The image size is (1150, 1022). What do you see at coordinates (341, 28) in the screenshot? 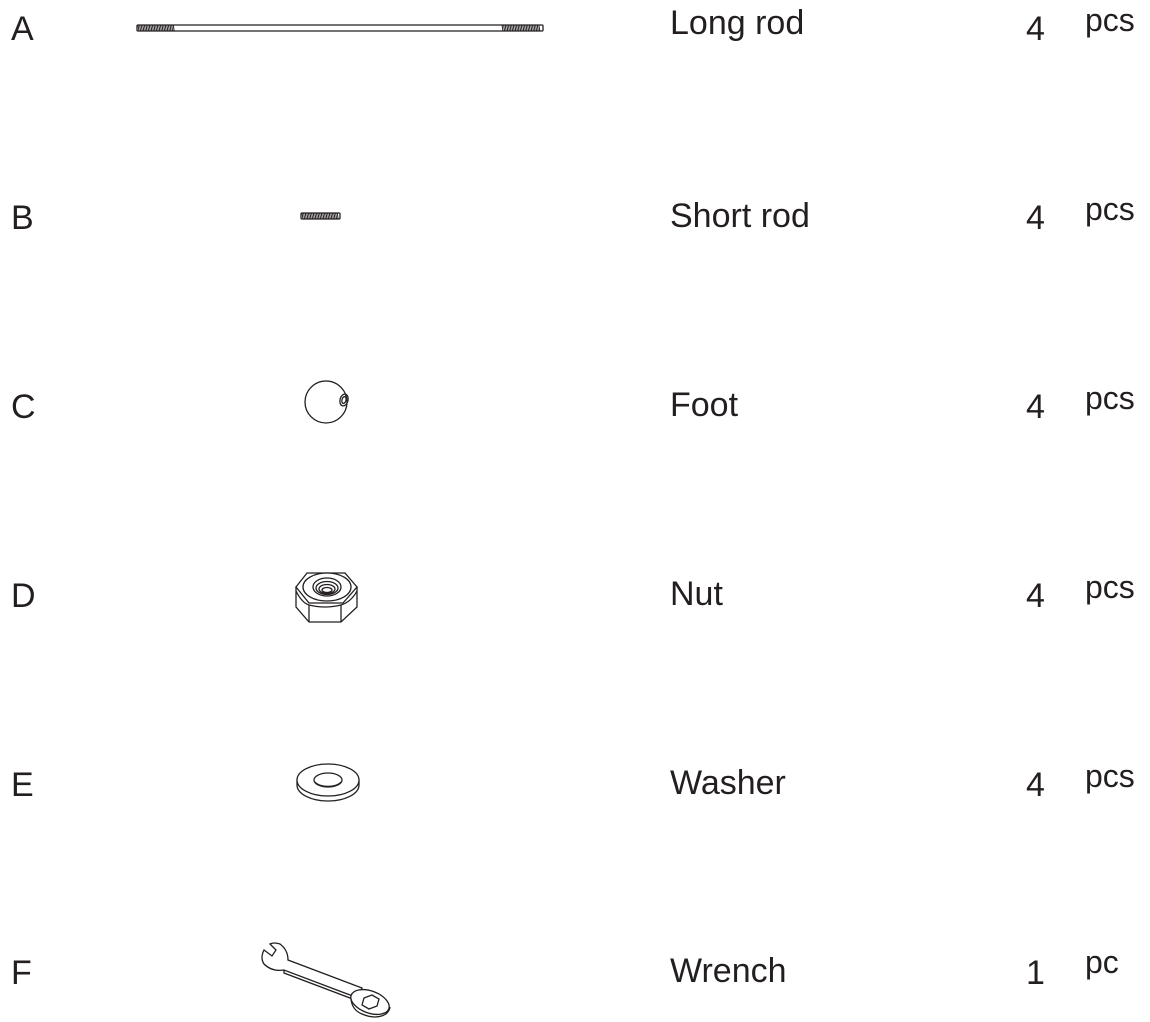
I see `long-rod-icon` at bounding box center [341, 28].